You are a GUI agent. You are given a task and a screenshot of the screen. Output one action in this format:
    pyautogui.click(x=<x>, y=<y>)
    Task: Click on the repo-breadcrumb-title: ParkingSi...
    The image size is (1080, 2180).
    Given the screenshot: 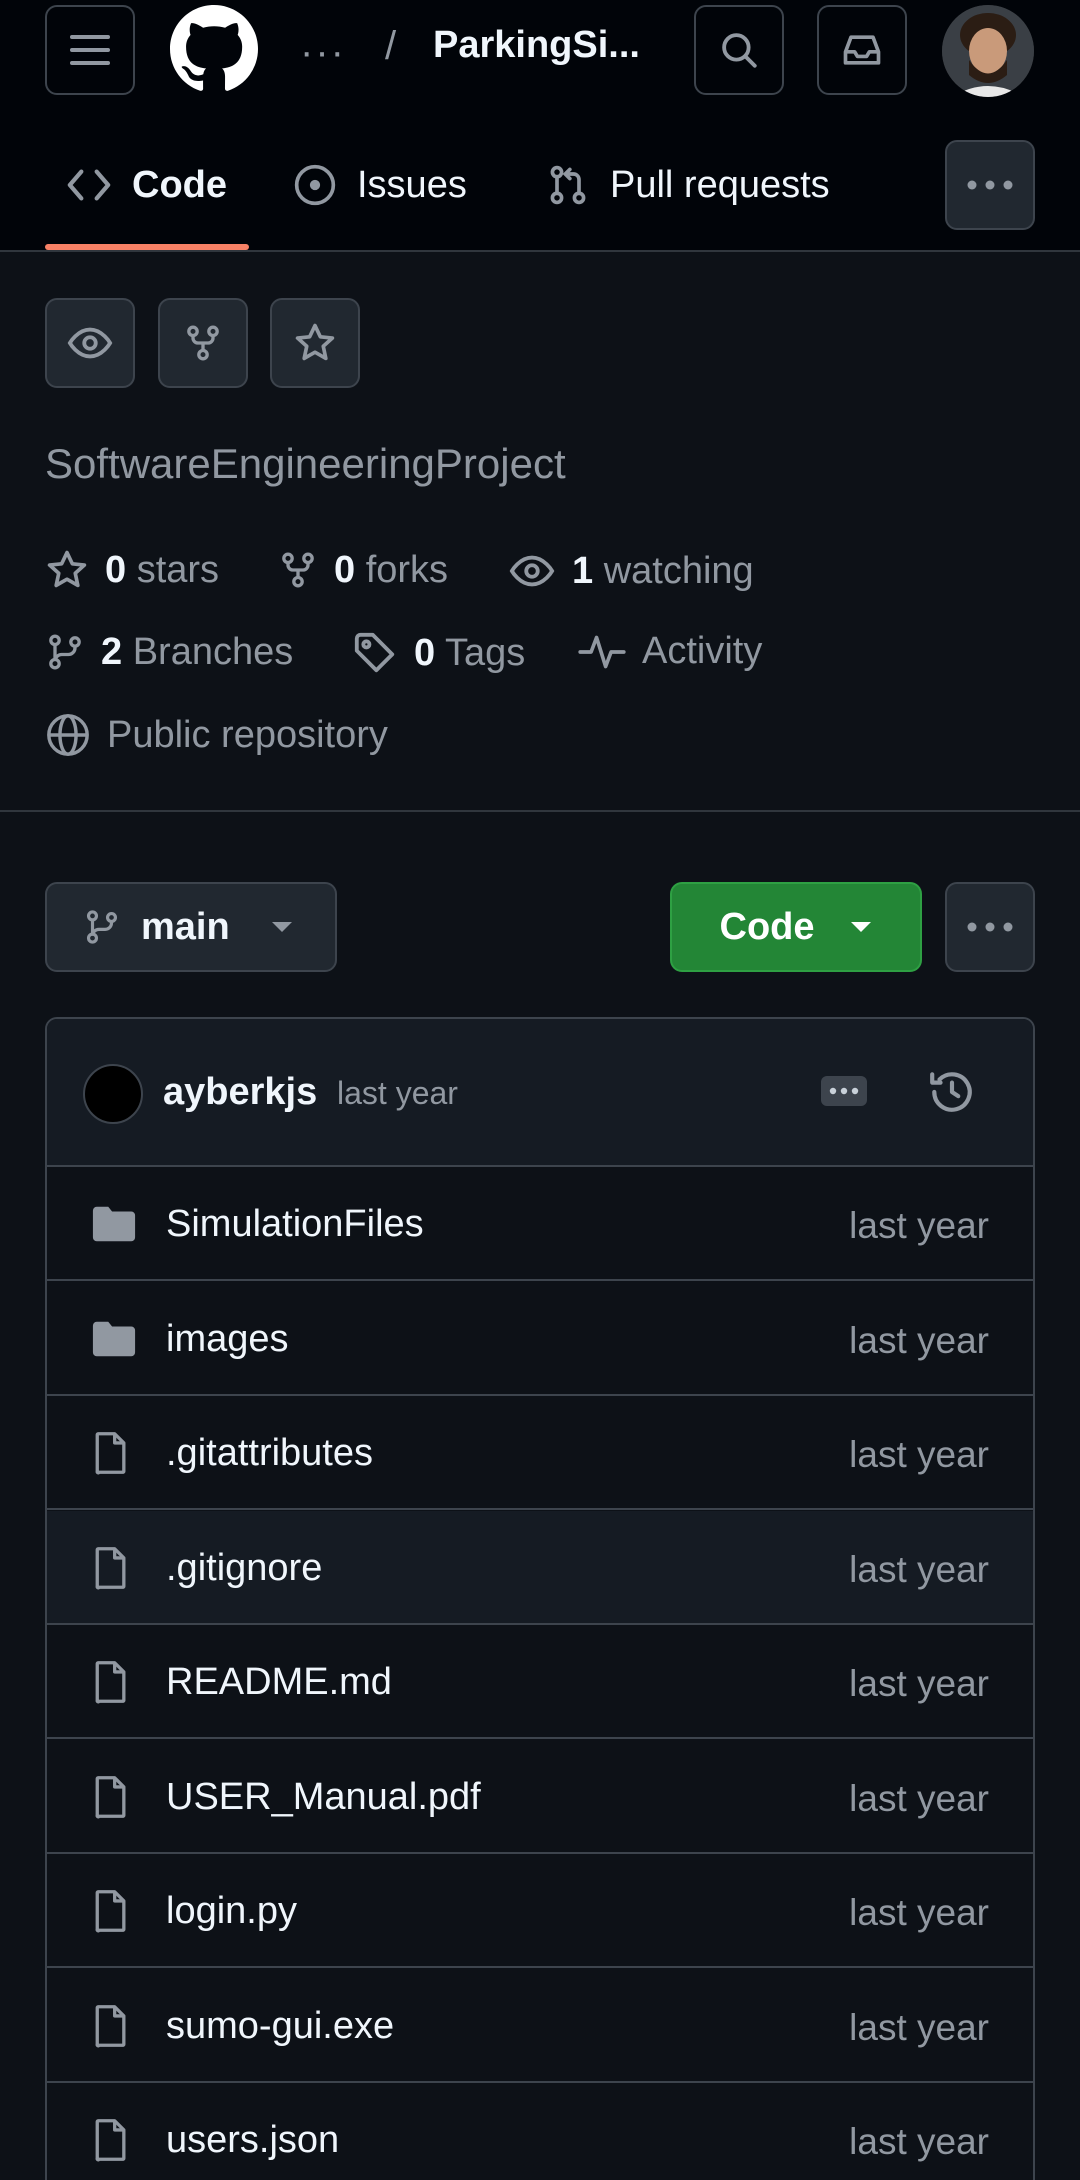 What is the action you would take?
    pyautogui.click(x=536, y=45)
    